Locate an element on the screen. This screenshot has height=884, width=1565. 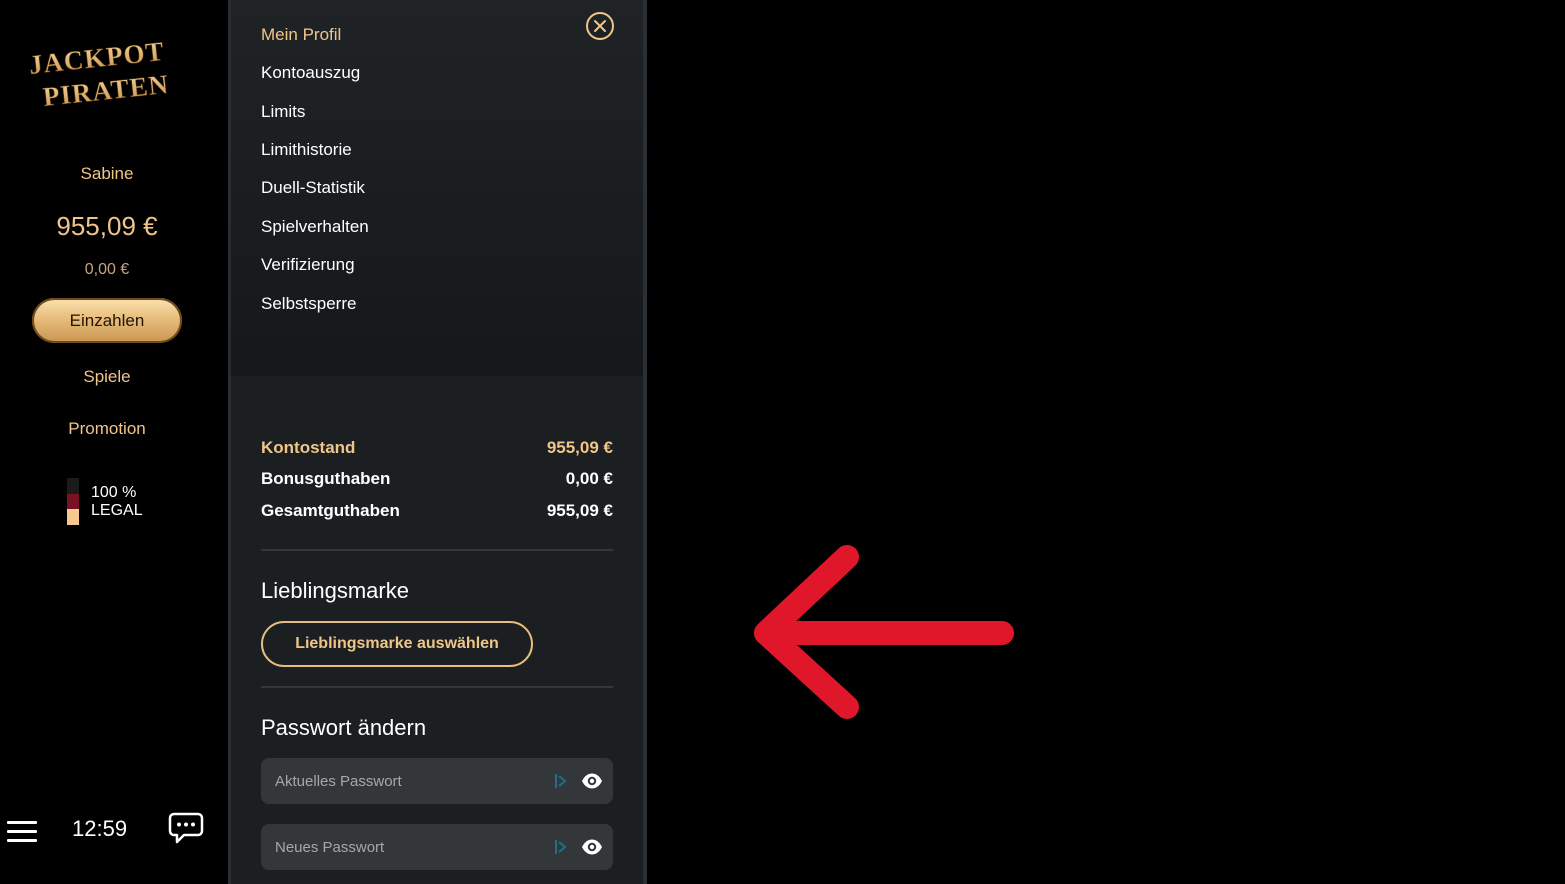
balance-row-bonus: Bonusguthaben 0,00 € is located at coordinates (437, 479).